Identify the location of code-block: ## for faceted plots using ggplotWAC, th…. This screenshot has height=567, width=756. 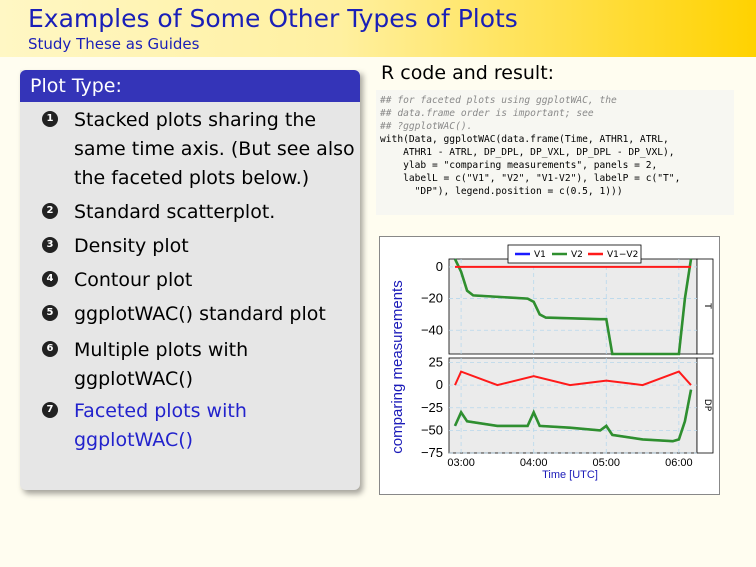
(555, 152).